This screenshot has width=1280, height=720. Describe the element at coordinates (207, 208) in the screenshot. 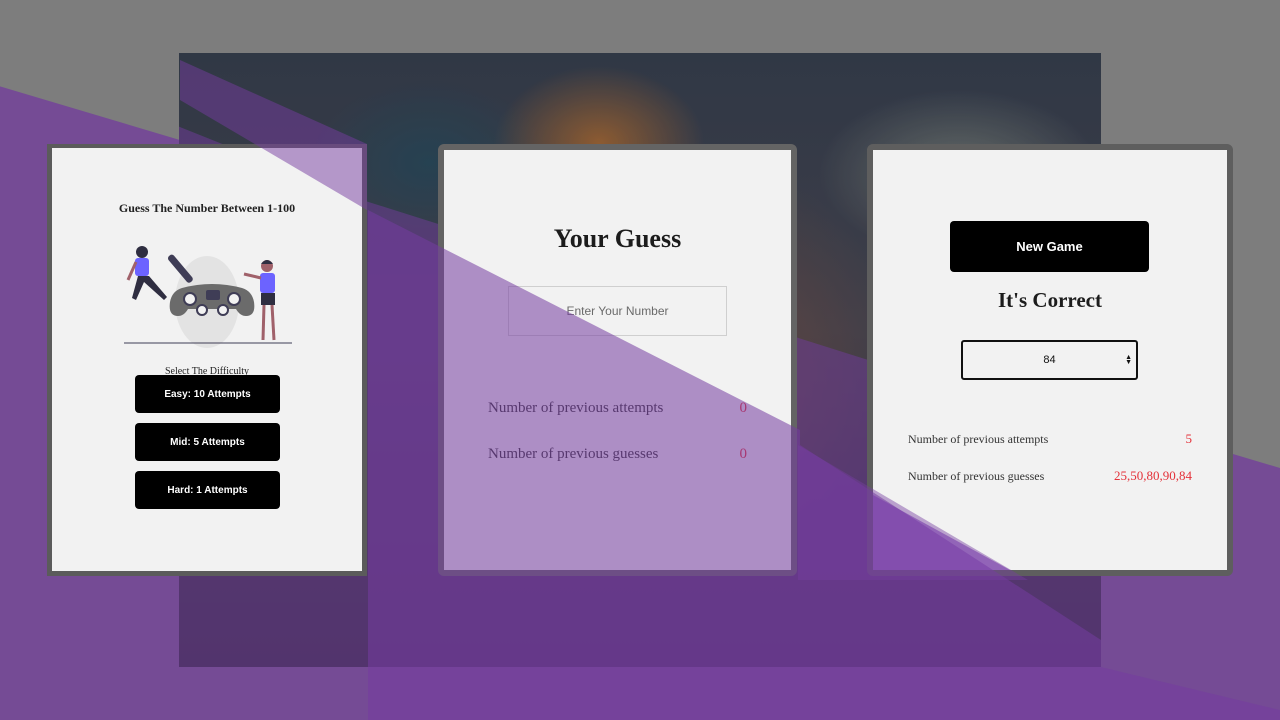

I see `game-title: Guess The Number Between 1-100` at that location.